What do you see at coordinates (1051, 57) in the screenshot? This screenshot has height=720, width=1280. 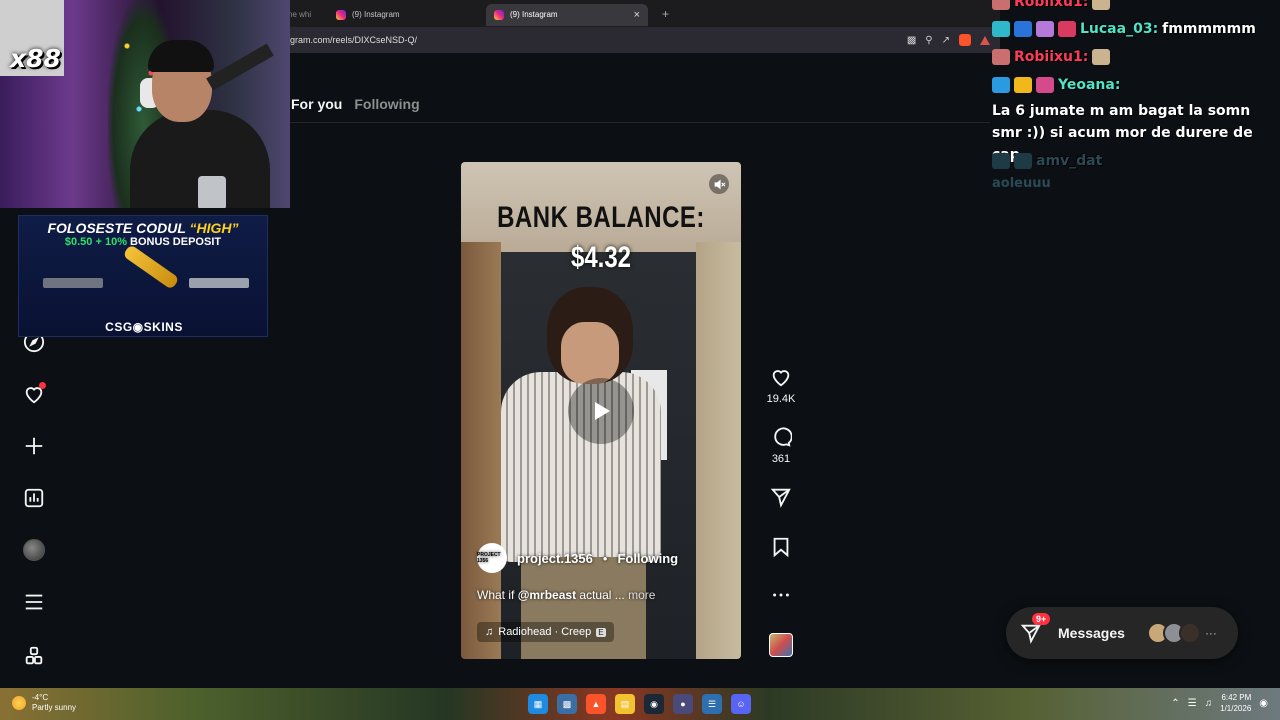 I see `chat-username: Robiixu1:` at bounding box center [1051, 57].